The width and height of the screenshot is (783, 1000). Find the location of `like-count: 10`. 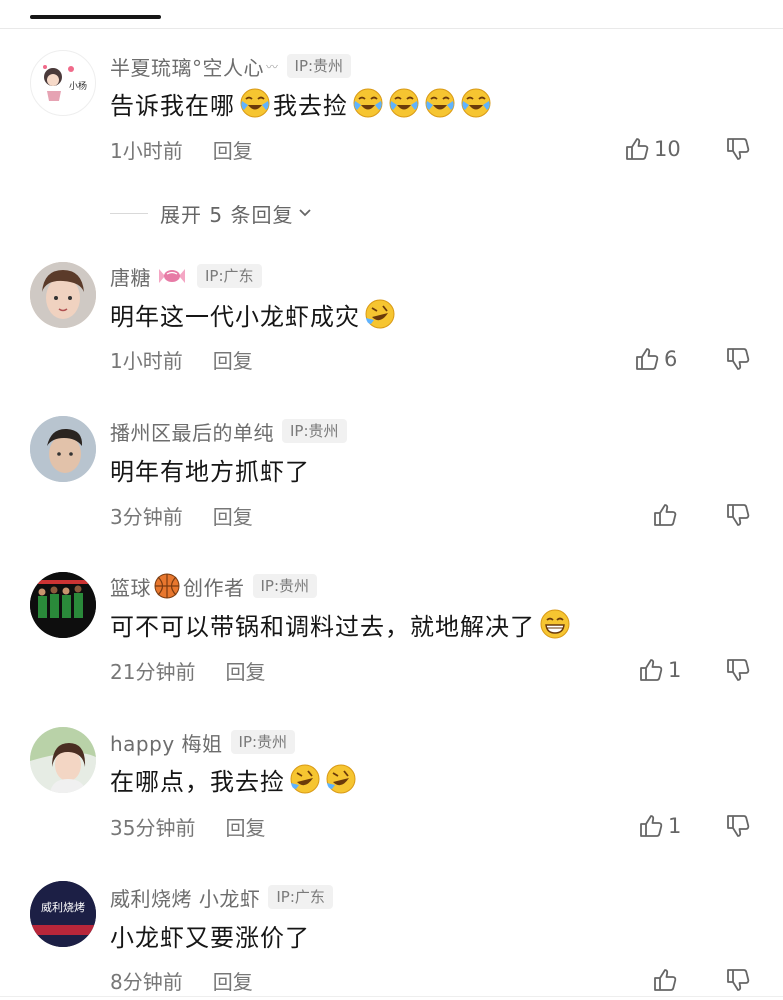

like-count: 10 is located at coordinates (667, 149).